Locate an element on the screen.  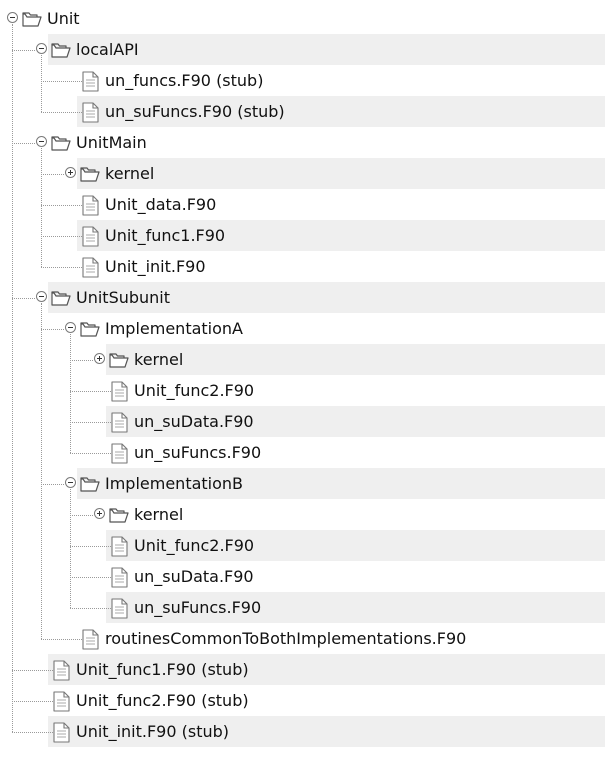
file-label: Unit_data.F90 is located at coordinates (160, 205).